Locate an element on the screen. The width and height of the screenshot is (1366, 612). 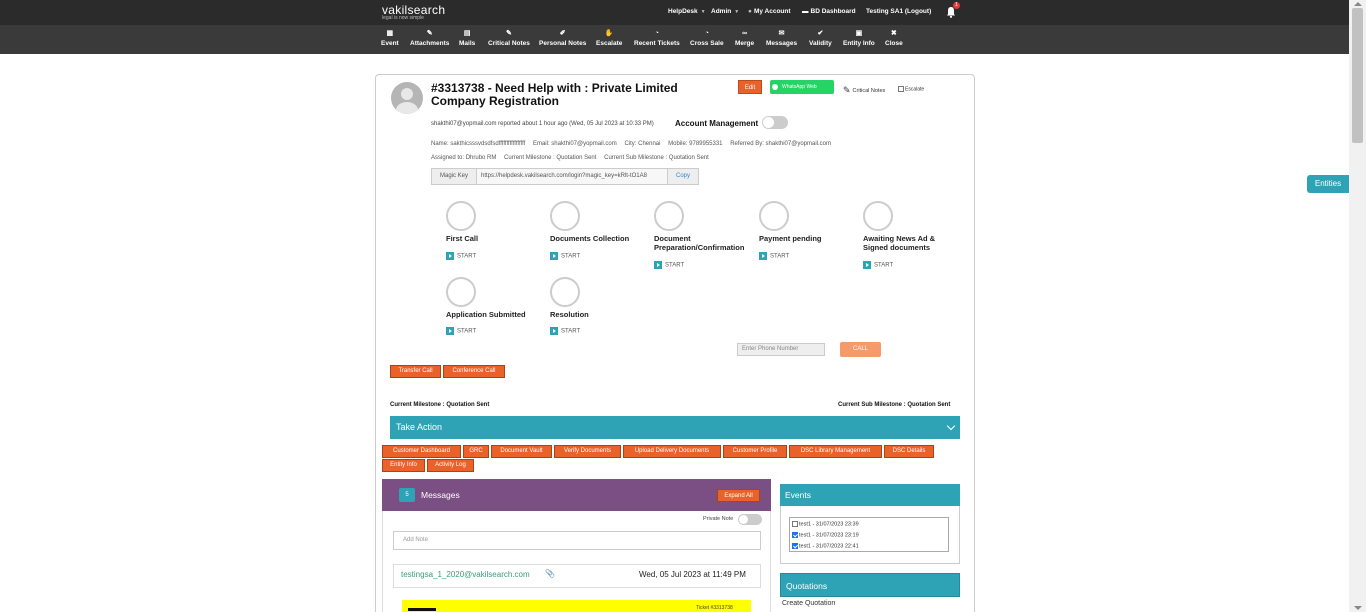
nav-admin: Admin ▼ is located at coordinates (725, 11).